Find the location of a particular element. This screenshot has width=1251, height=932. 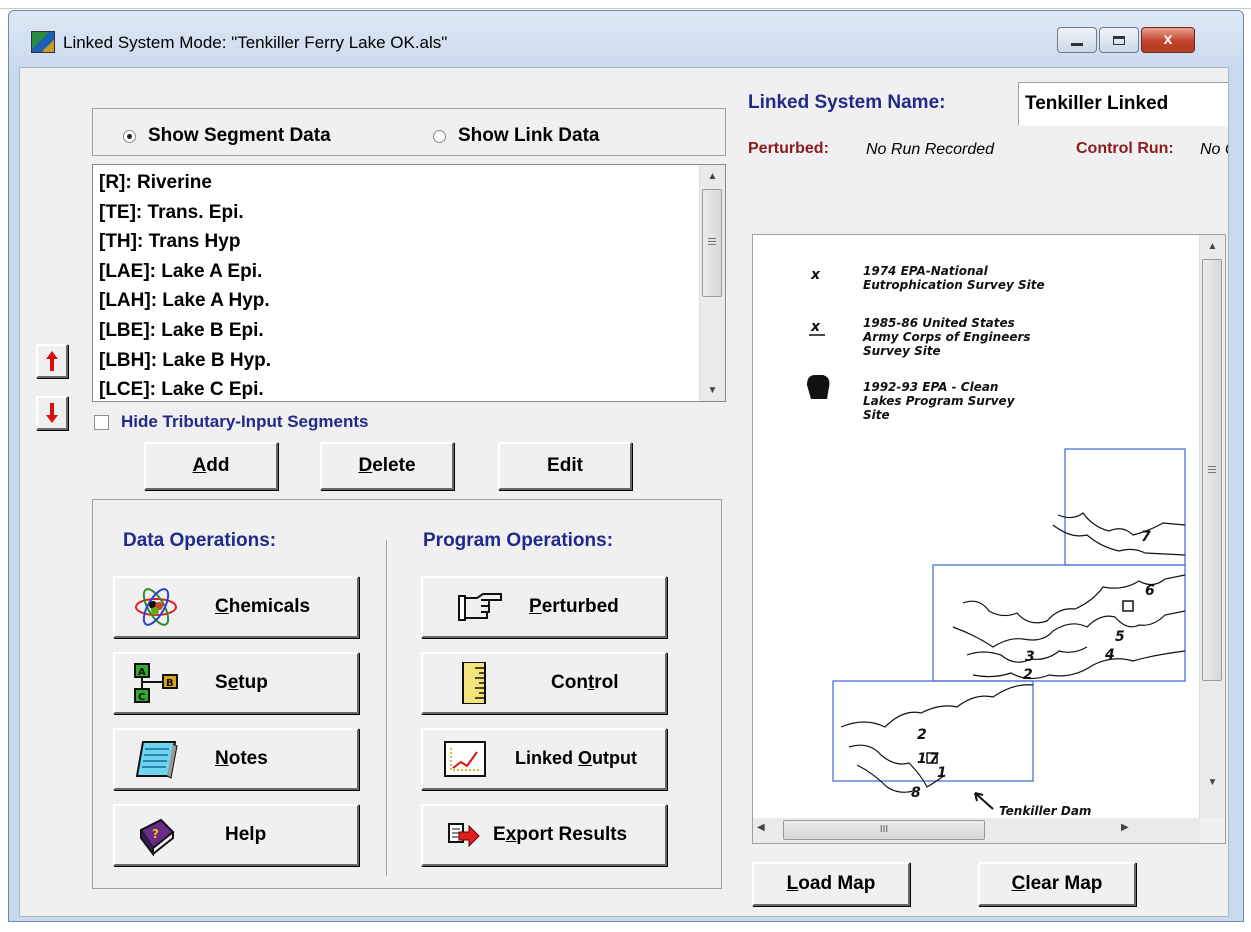

svg-text: B is located at coordinates (170, 683).